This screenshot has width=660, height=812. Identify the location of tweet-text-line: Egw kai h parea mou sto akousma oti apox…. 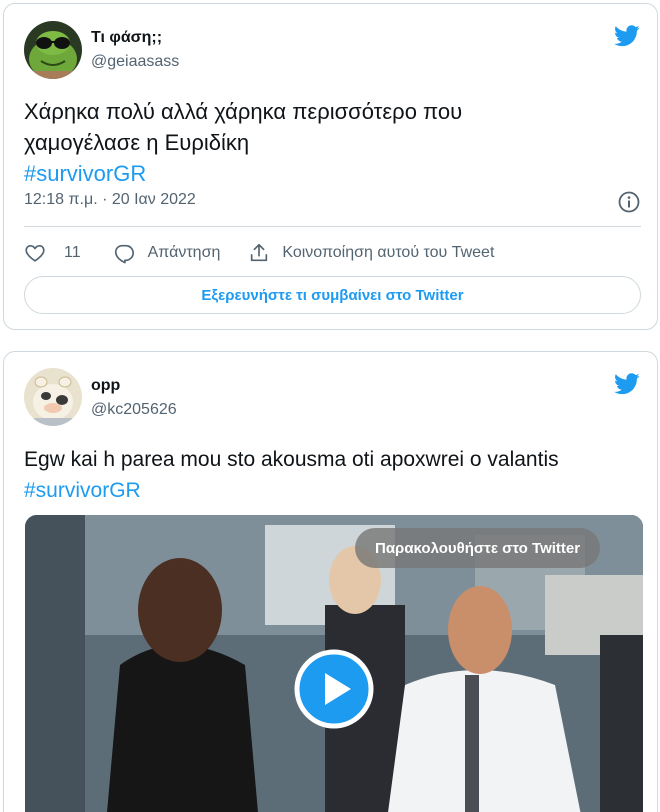
(291, 459).